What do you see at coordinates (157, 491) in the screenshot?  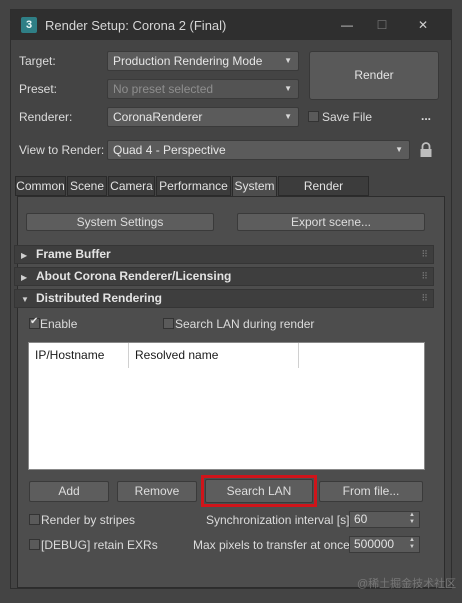 I see `remove-button: Remove` at bounding box center [157, 491].